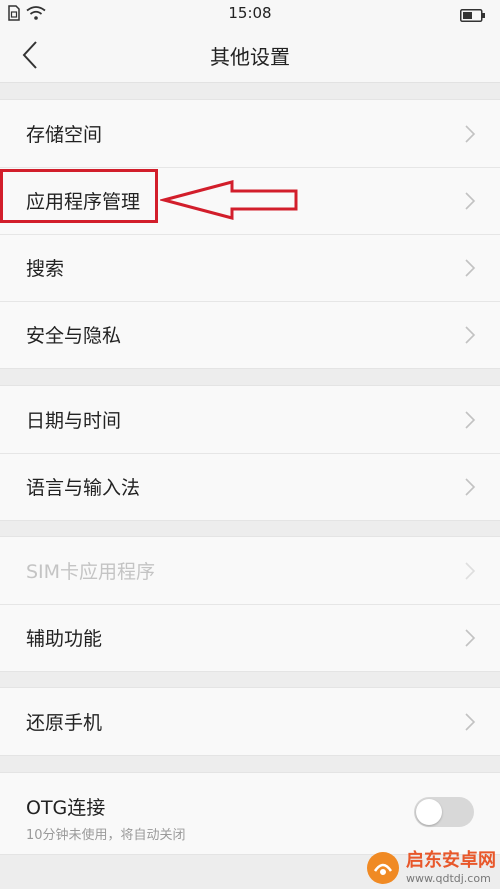 Image resolution: width=500 pixels, height=889 pixels. Describe the element at coordinates (83, 488) in the screenshot. I see `settings-item-label: 语言与输入法` at that location.